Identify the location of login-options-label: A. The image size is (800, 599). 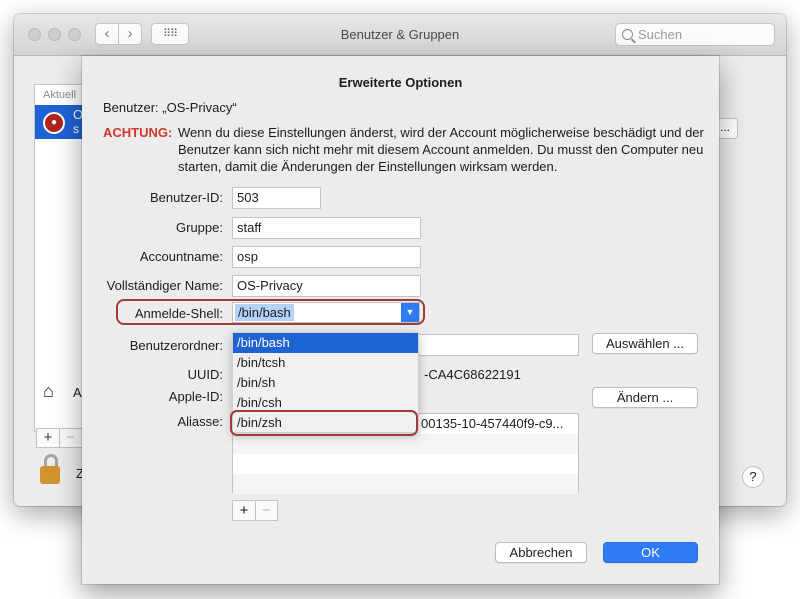
(77, 392).